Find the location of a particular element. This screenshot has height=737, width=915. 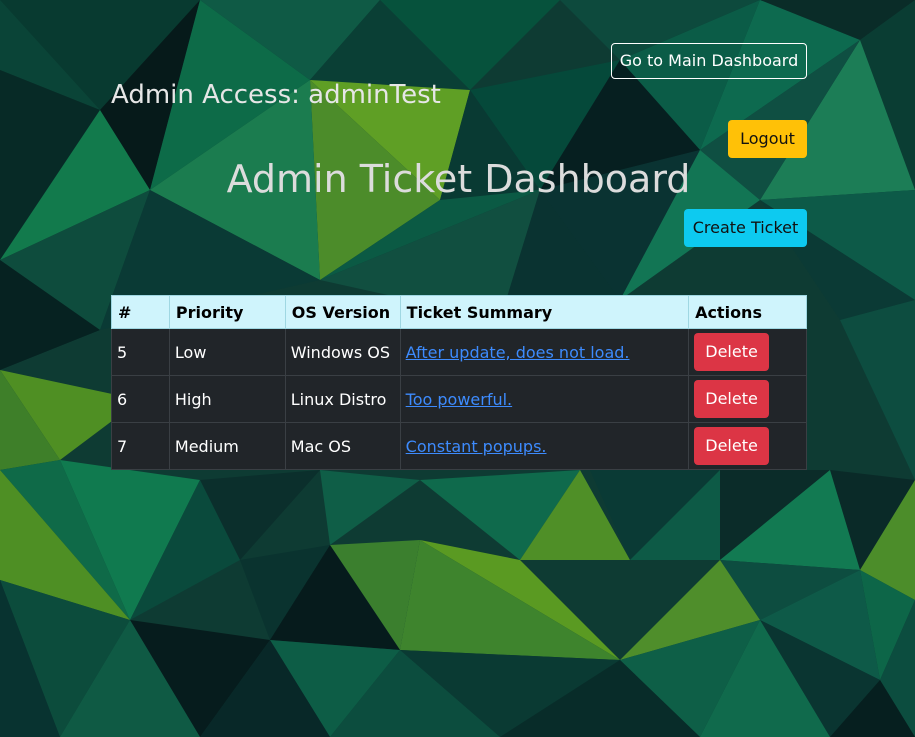

ticket-priority: Medium is located at coordinates (227, 446).